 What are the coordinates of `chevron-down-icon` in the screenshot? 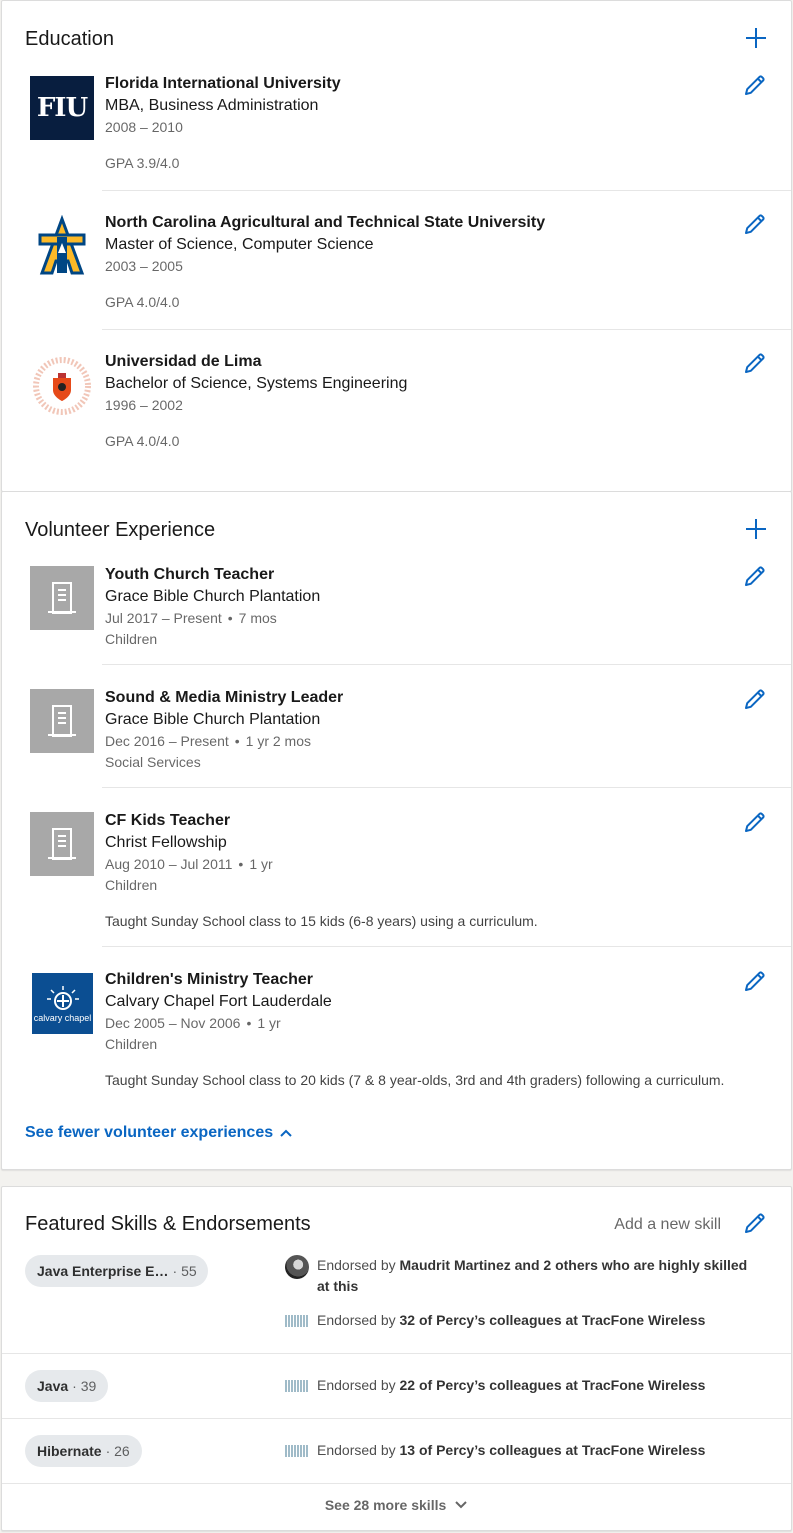 It's located at (461, 1505).